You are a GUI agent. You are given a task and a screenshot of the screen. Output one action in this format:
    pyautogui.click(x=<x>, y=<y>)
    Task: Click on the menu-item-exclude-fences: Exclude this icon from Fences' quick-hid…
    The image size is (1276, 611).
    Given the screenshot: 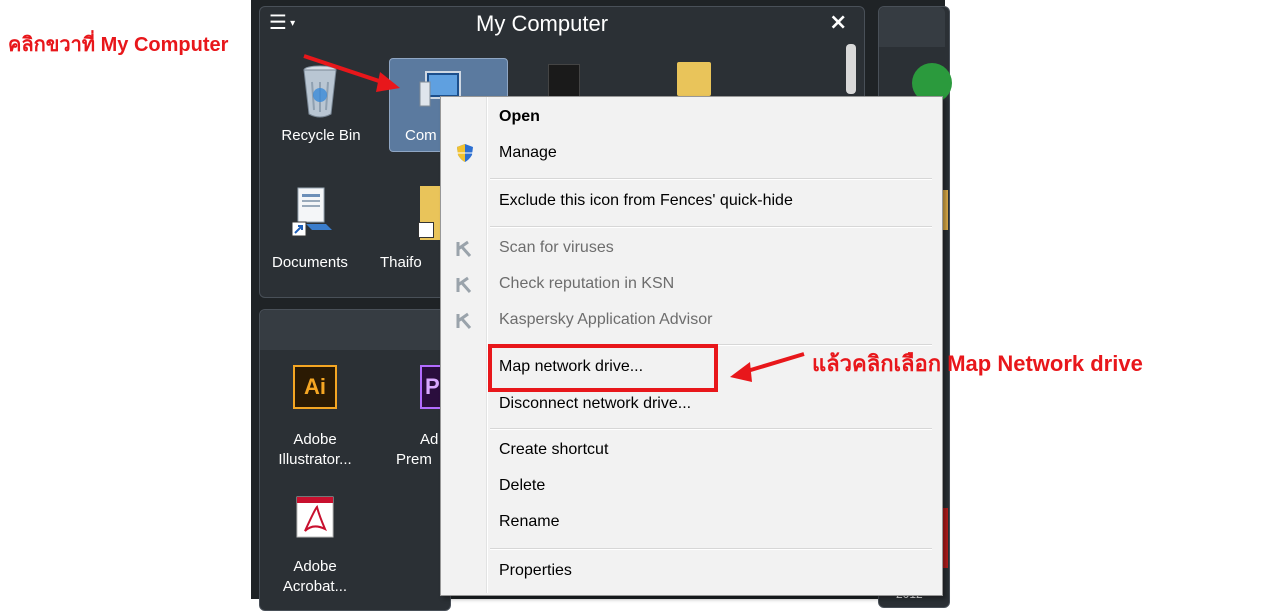 What is the action you would take?
    pyautogui.click(x=646, y=201)
    